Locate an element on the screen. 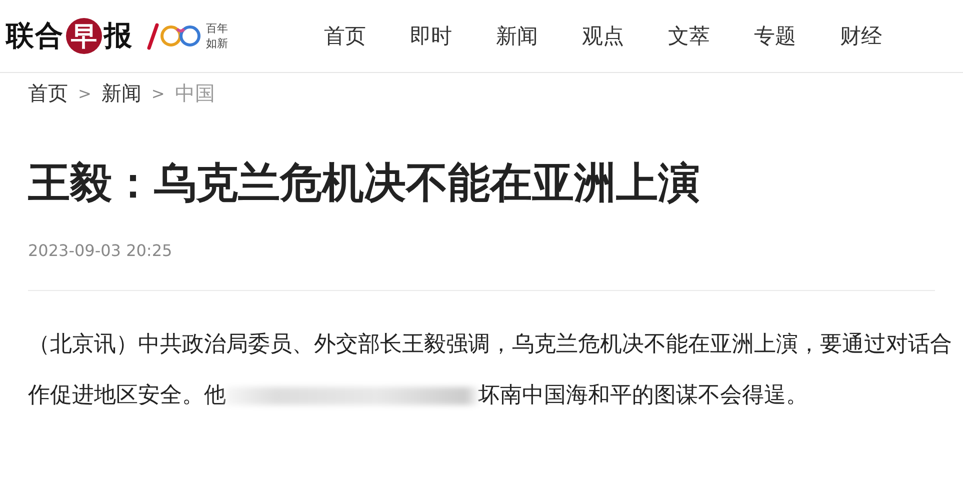  article-title: 王毅：乌克兰危机决不能在亚洲上演 is located at coordinates (364, 183).